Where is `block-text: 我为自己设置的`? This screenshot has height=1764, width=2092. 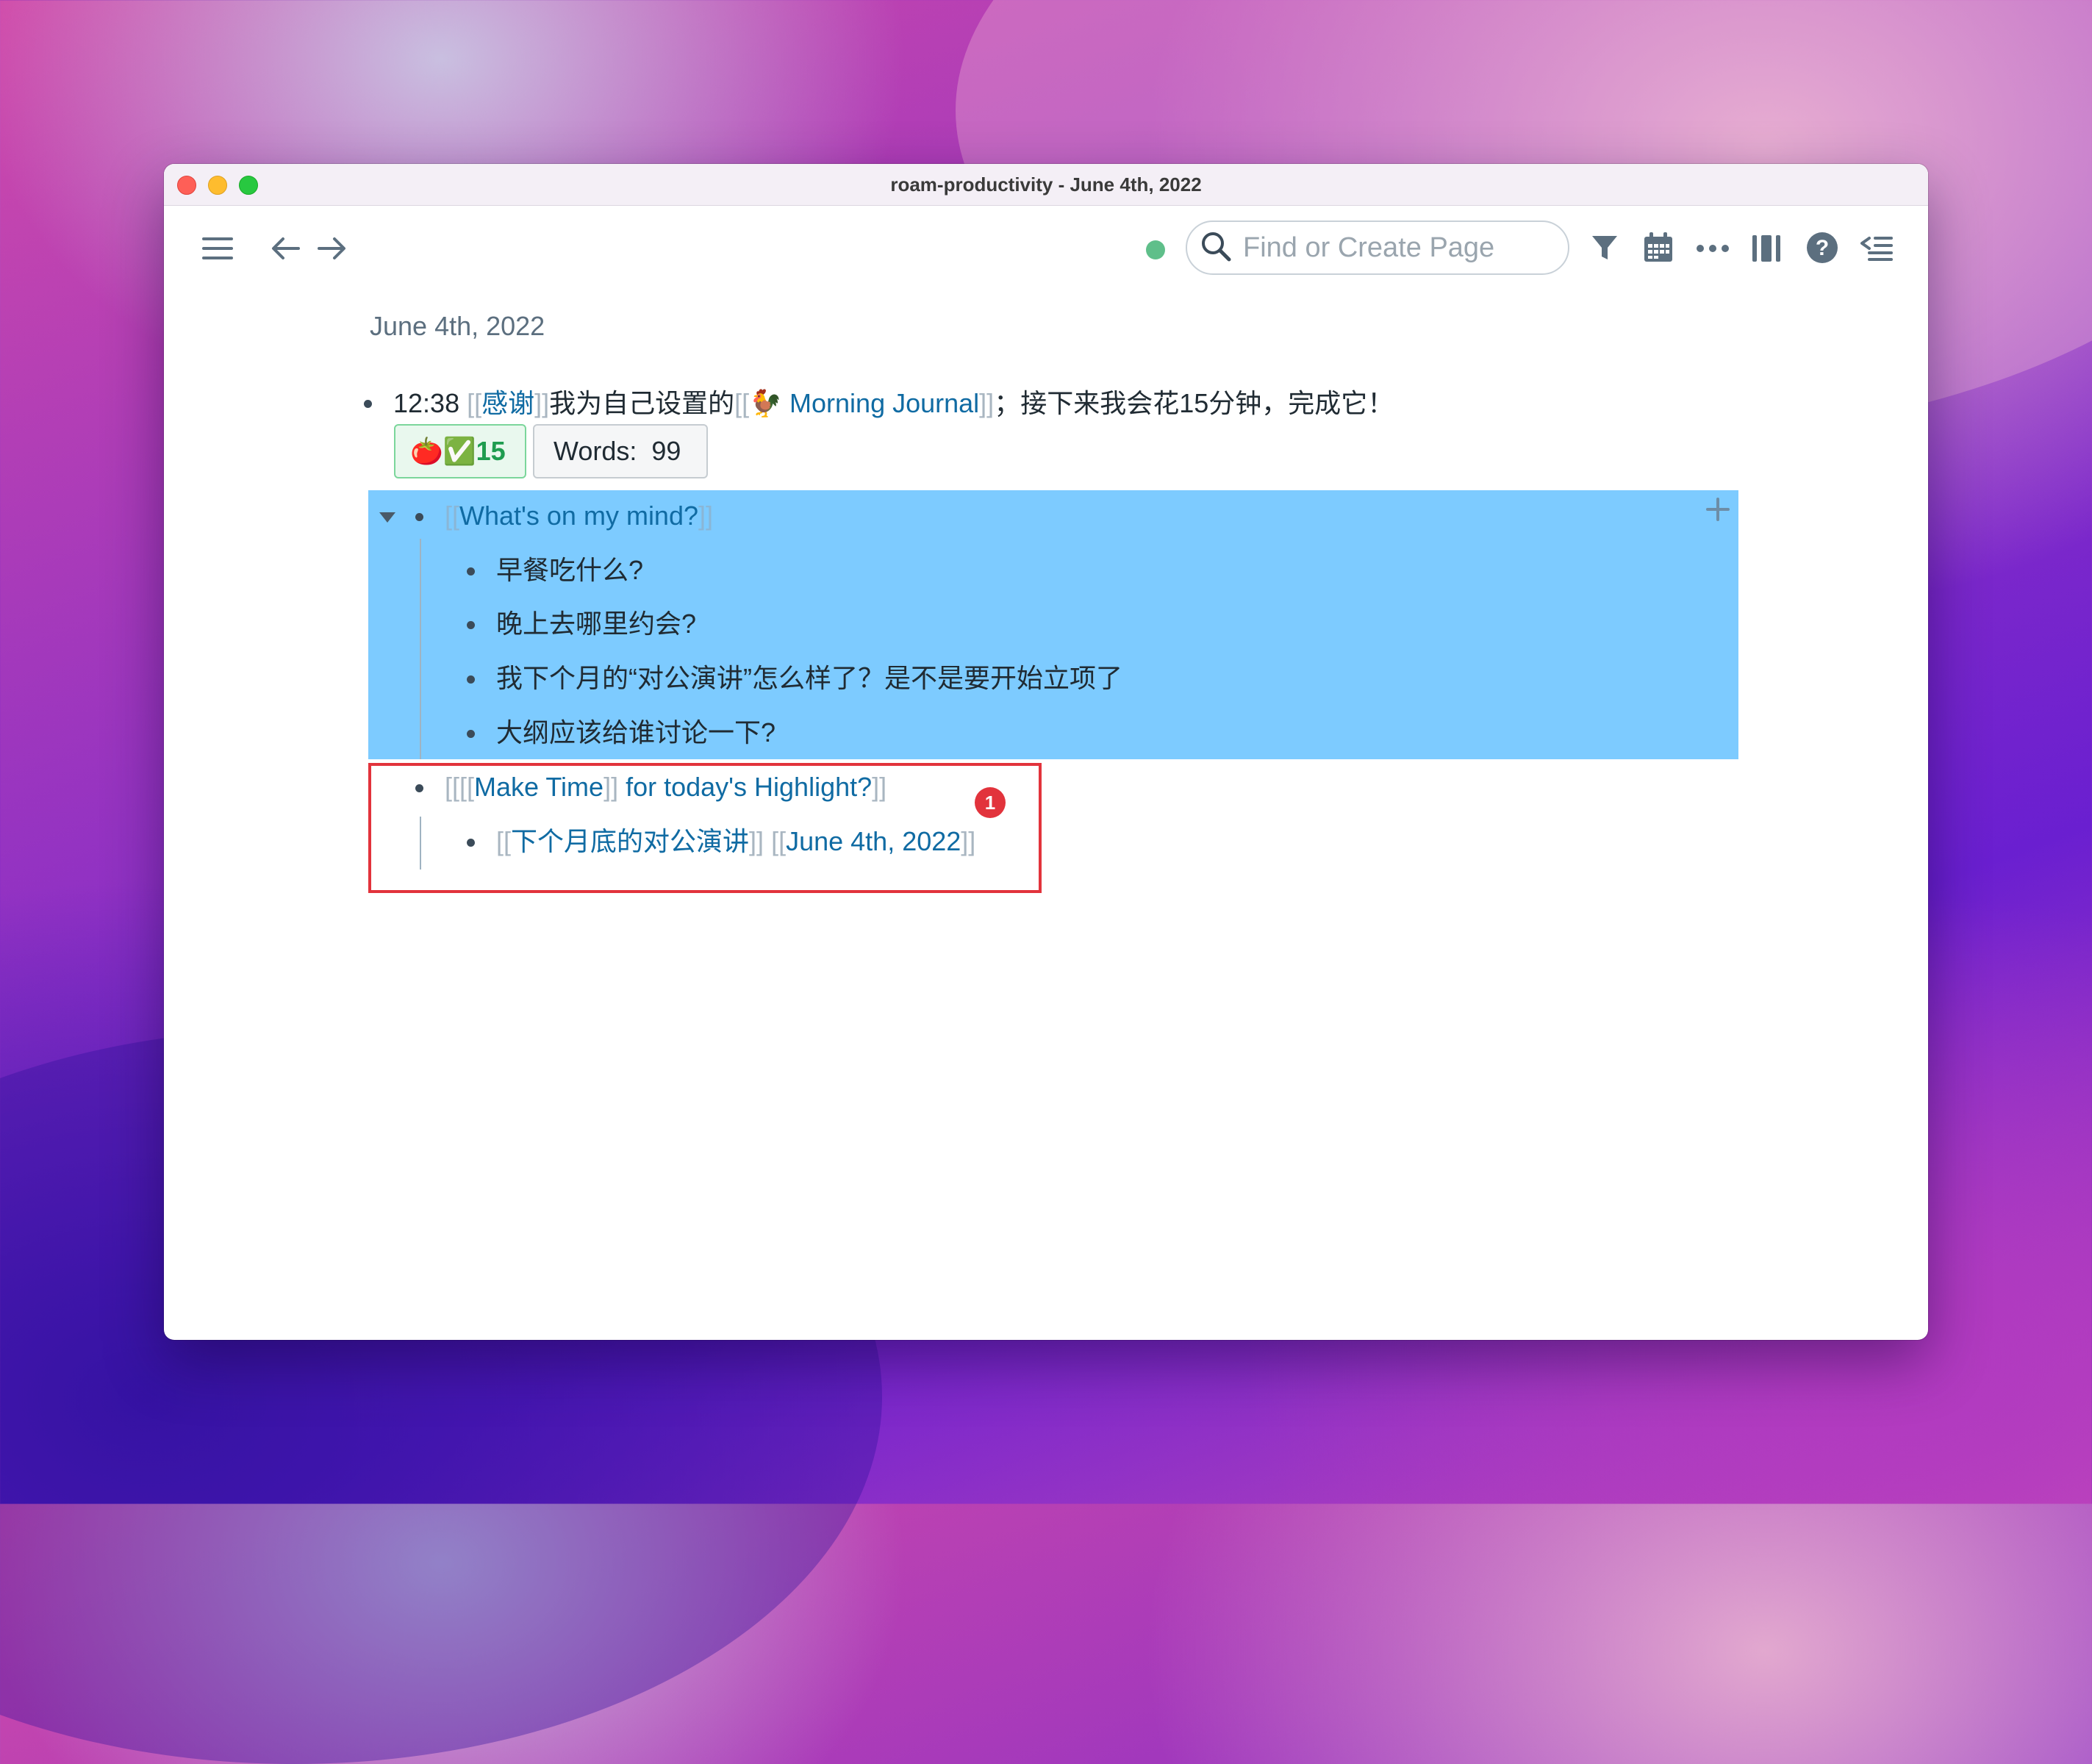 block-text: 我为自己设置的 is located at coordinates (642, 403).